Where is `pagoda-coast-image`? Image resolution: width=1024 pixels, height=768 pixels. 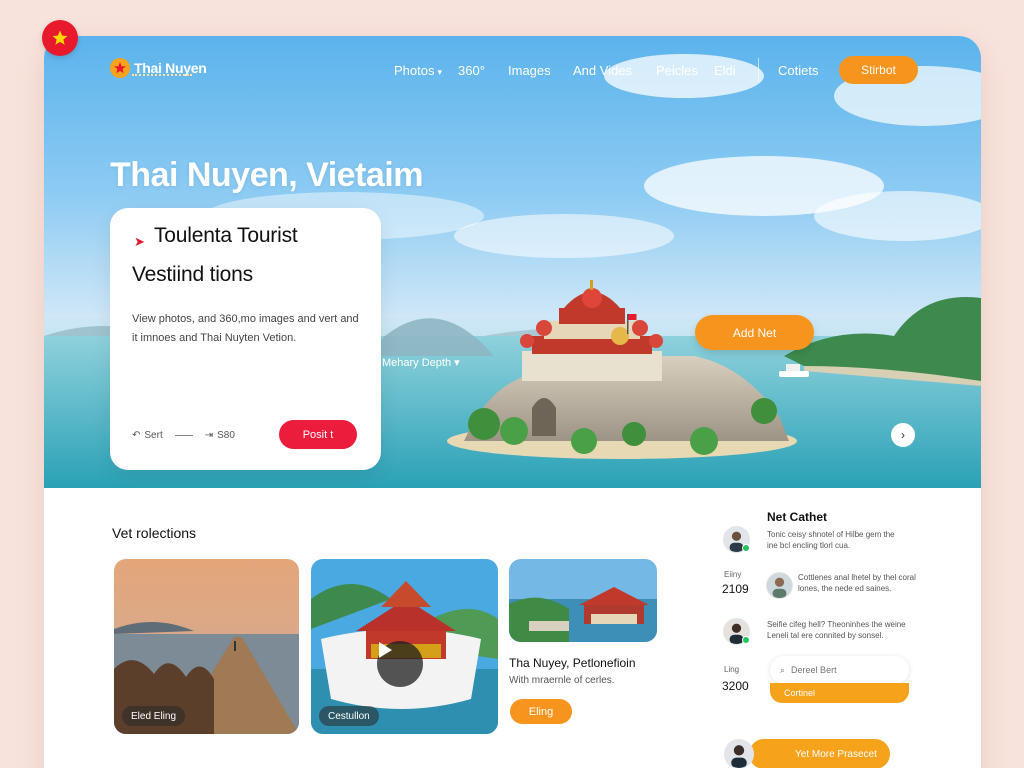 pagoda-coast-image is located at coordinates (583, 600).